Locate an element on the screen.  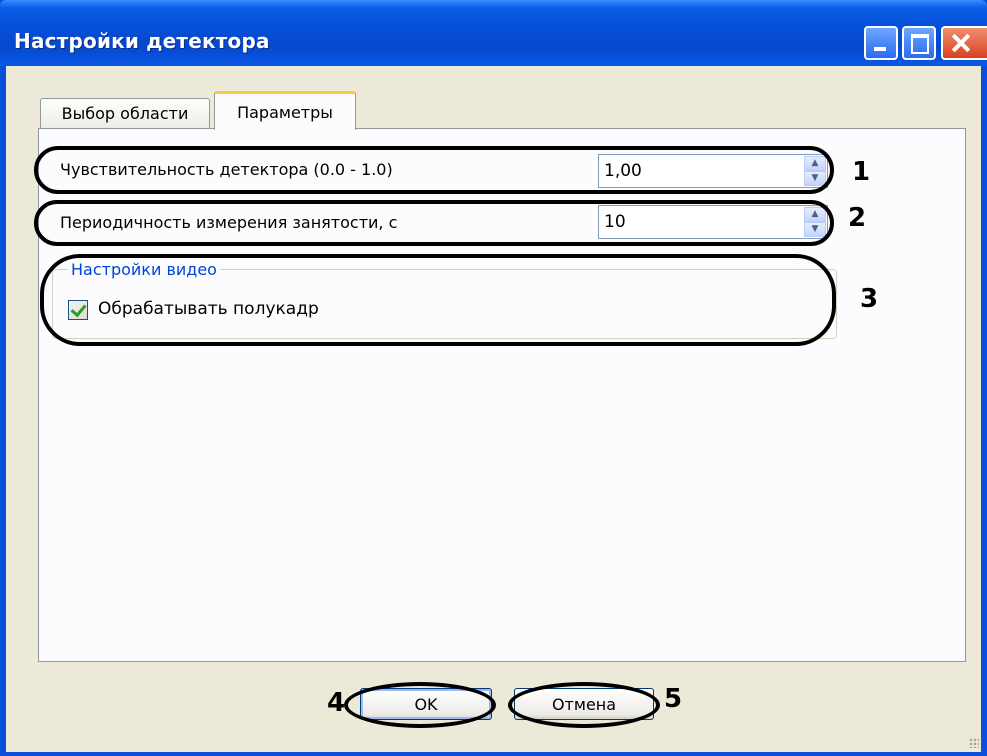
tab-label: Выбор области is located at coordinates (125, 113).